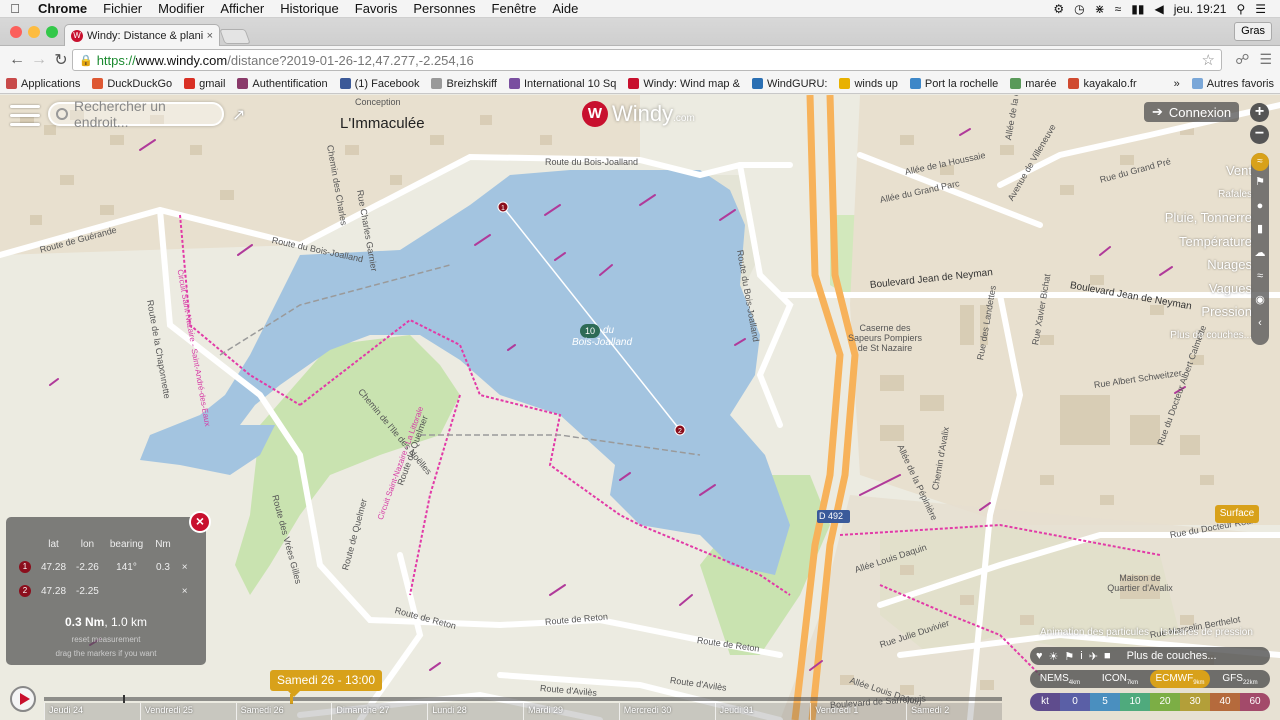  I want to click on time-machine-icon: ◷, so click(1079, 9).